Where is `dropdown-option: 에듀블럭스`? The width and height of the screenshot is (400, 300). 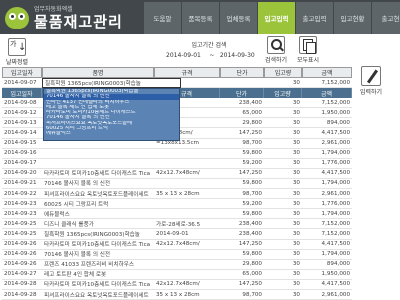
dropdown-option: 에듀블럭스 is located at coordinates (111, 133).